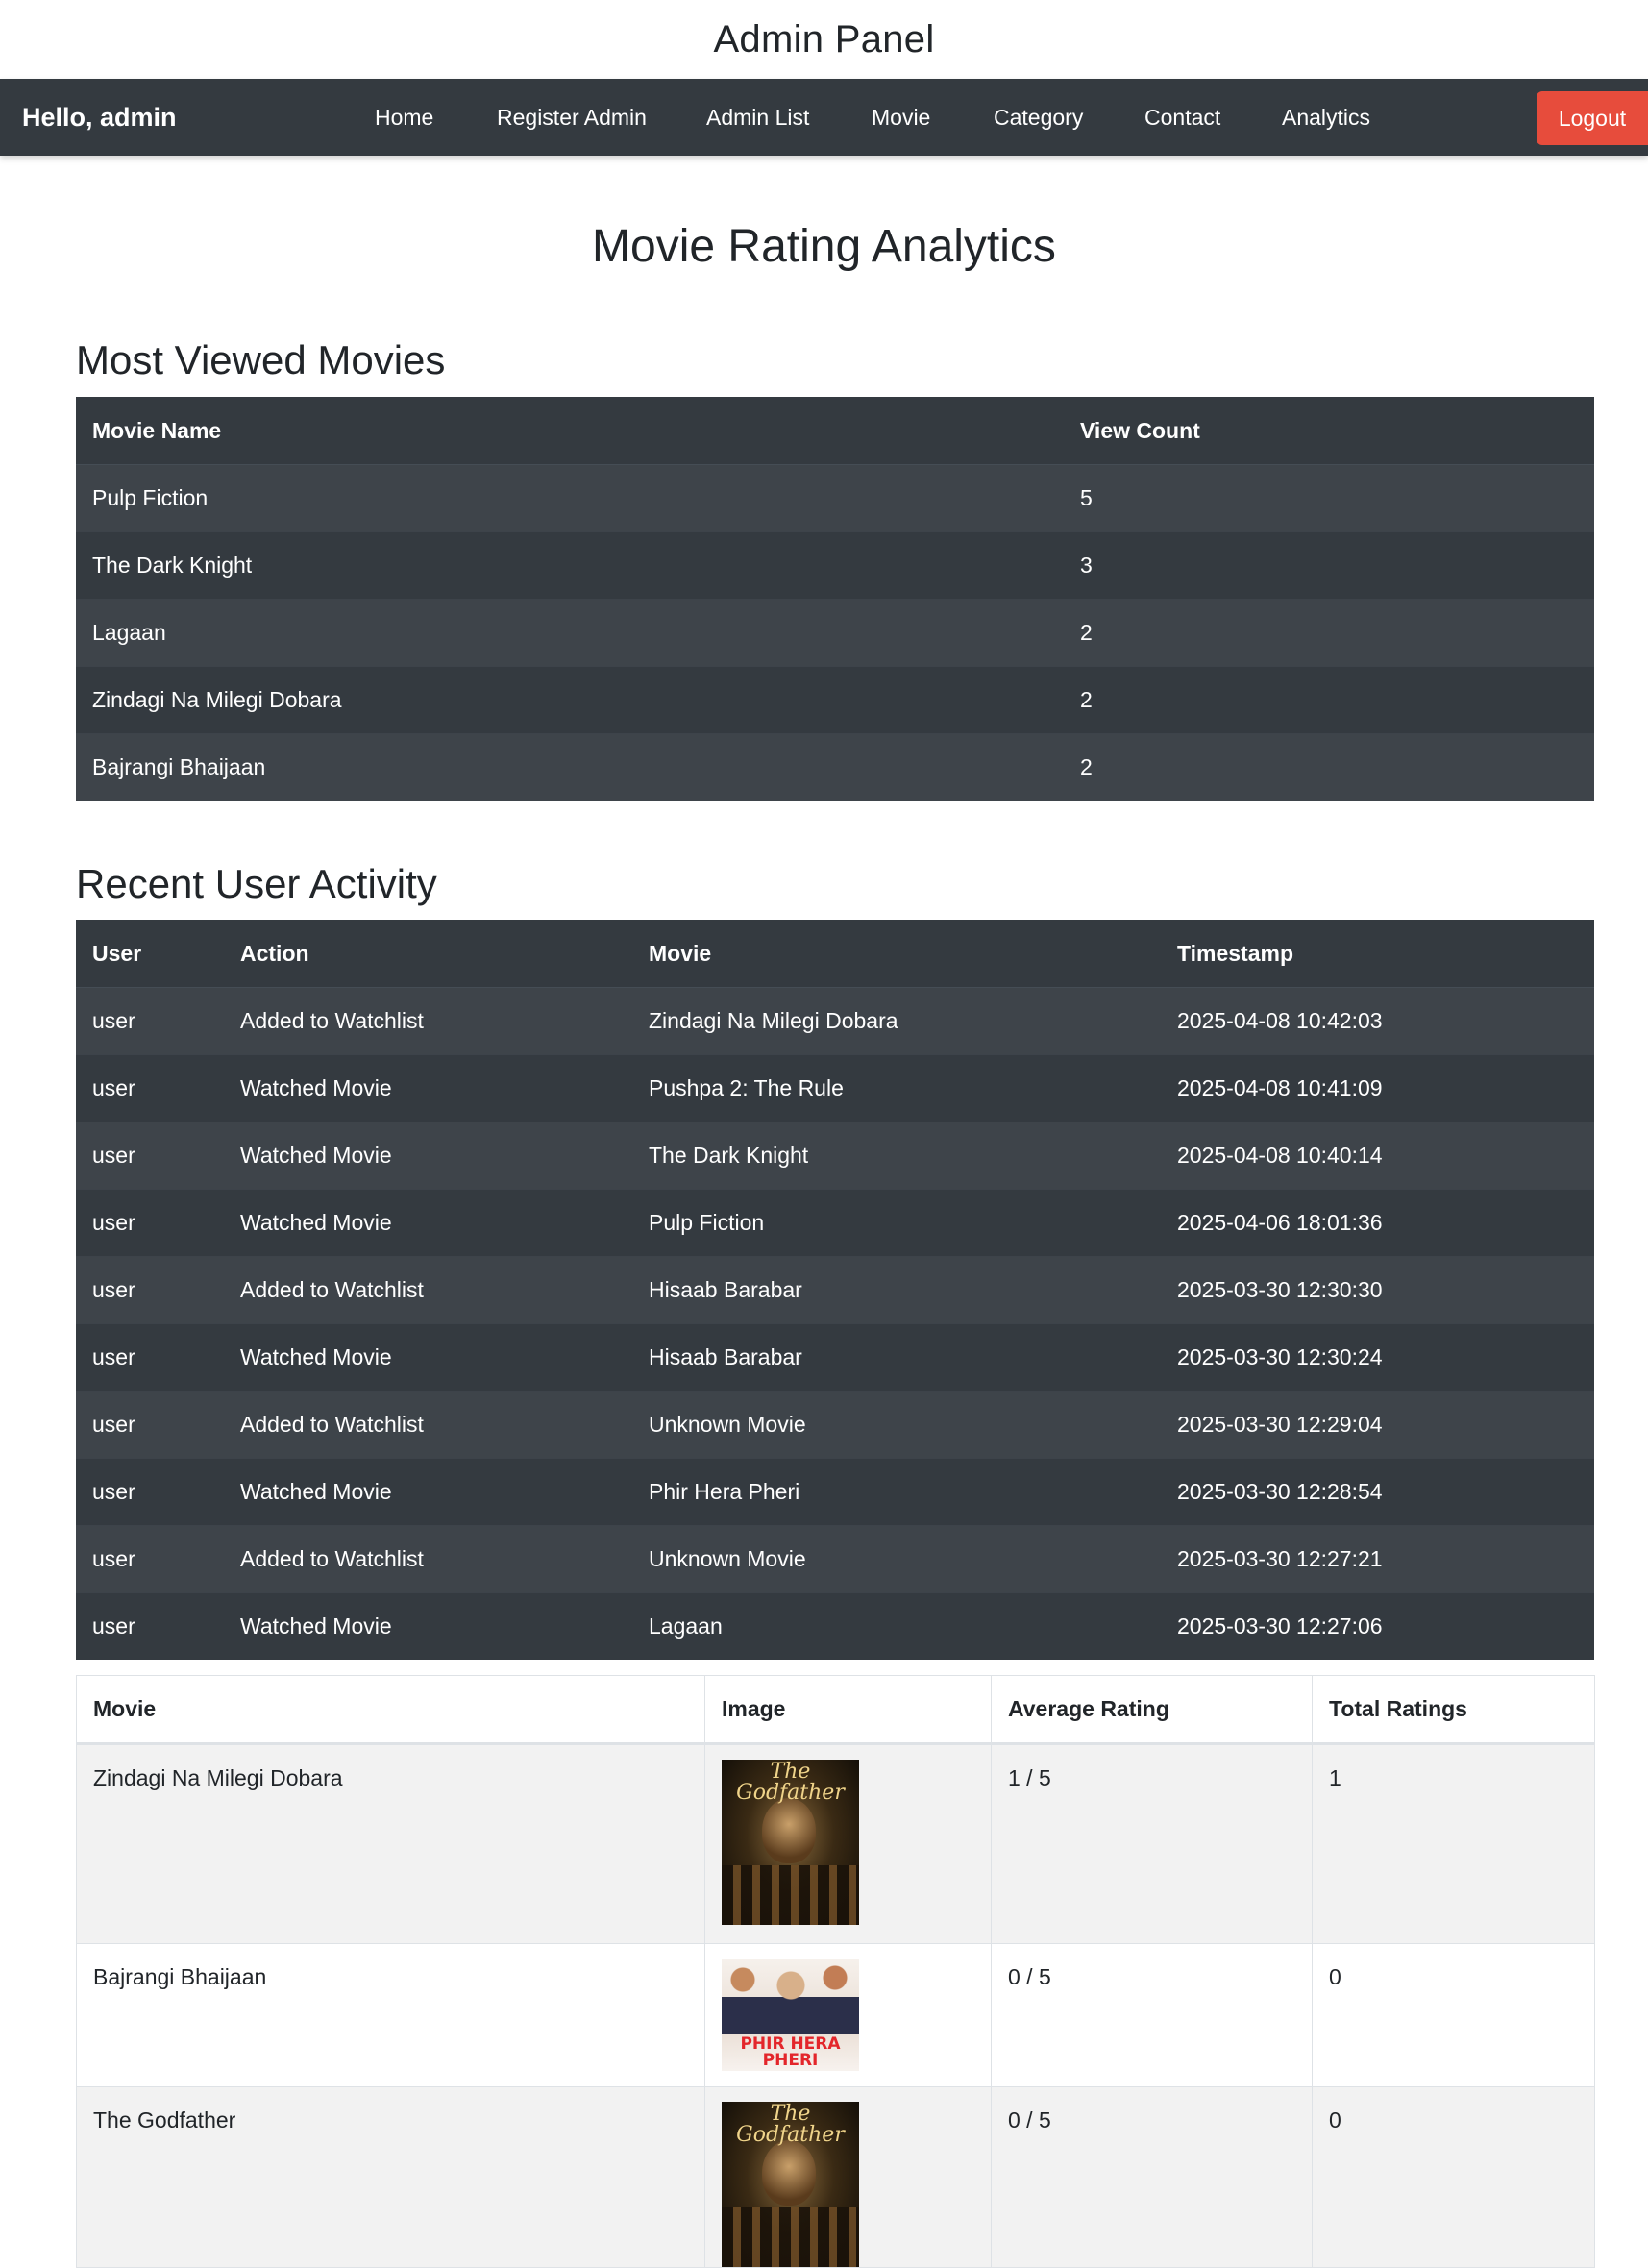 The image size is (1648, 2268). What do you see at coordinates (570, 700) in the screenshot?
I see `movie-name-cell: Zindagi Na Milegi Dobara` at bounding box center [570, 700].